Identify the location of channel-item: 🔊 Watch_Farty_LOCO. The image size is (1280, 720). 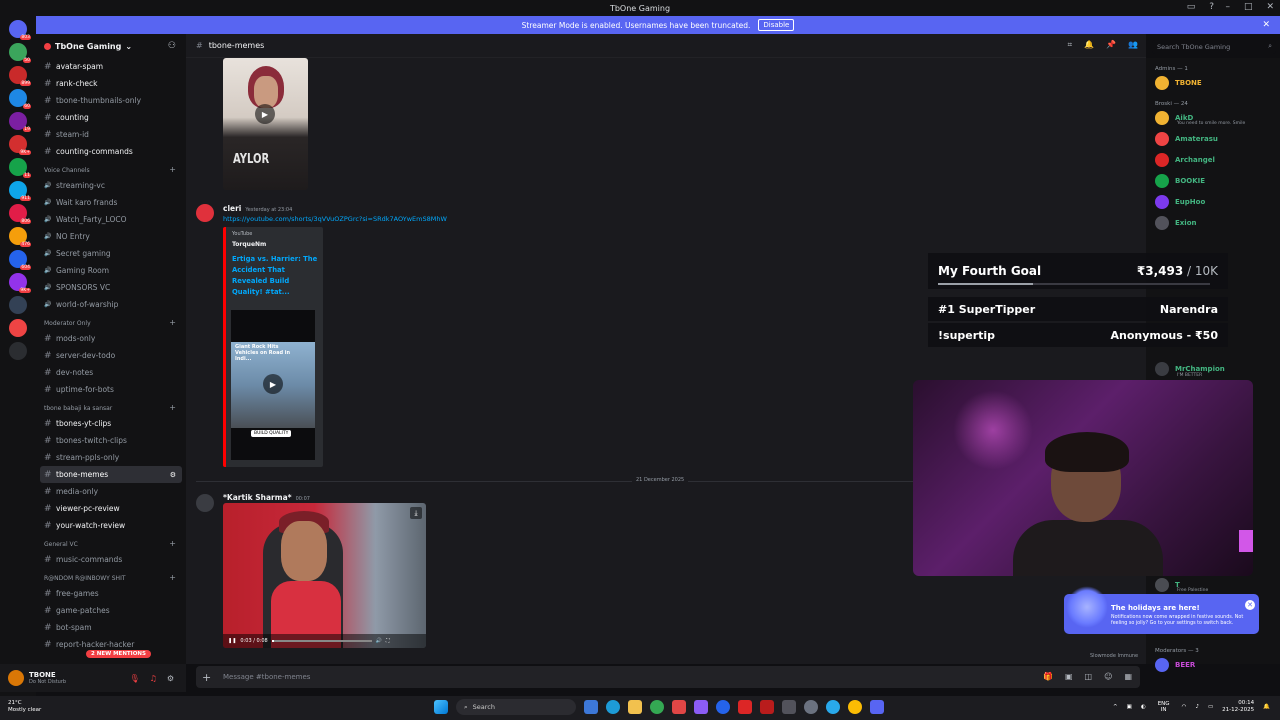
(111, 219).